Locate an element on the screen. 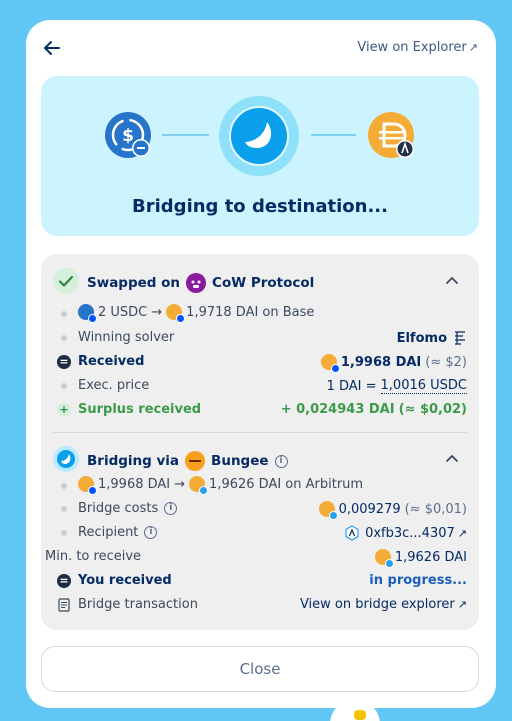 This screenshot has height=721, width=512. swap-section-header: Swapped on CoW Protocol is located at coordinates (260, 281).